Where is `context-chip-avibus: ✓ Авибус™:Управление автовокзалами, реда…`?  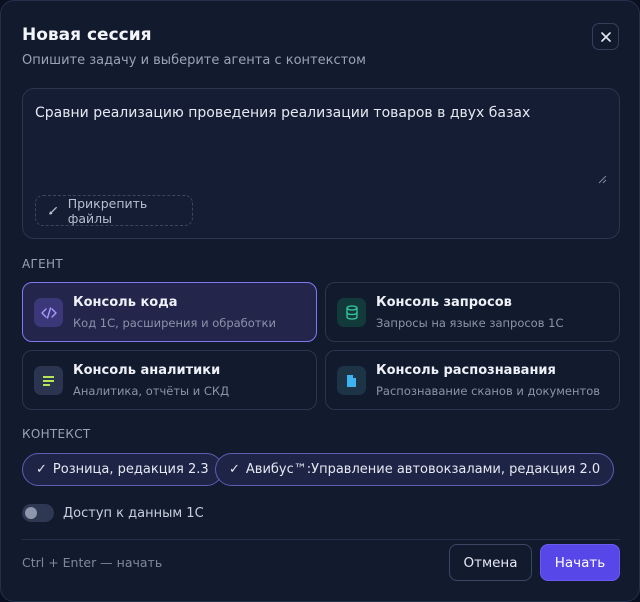 context-chip-avibus: ✓ Авибус™:Управление автовокзалами, реда… is located at coordinates (415, 469).